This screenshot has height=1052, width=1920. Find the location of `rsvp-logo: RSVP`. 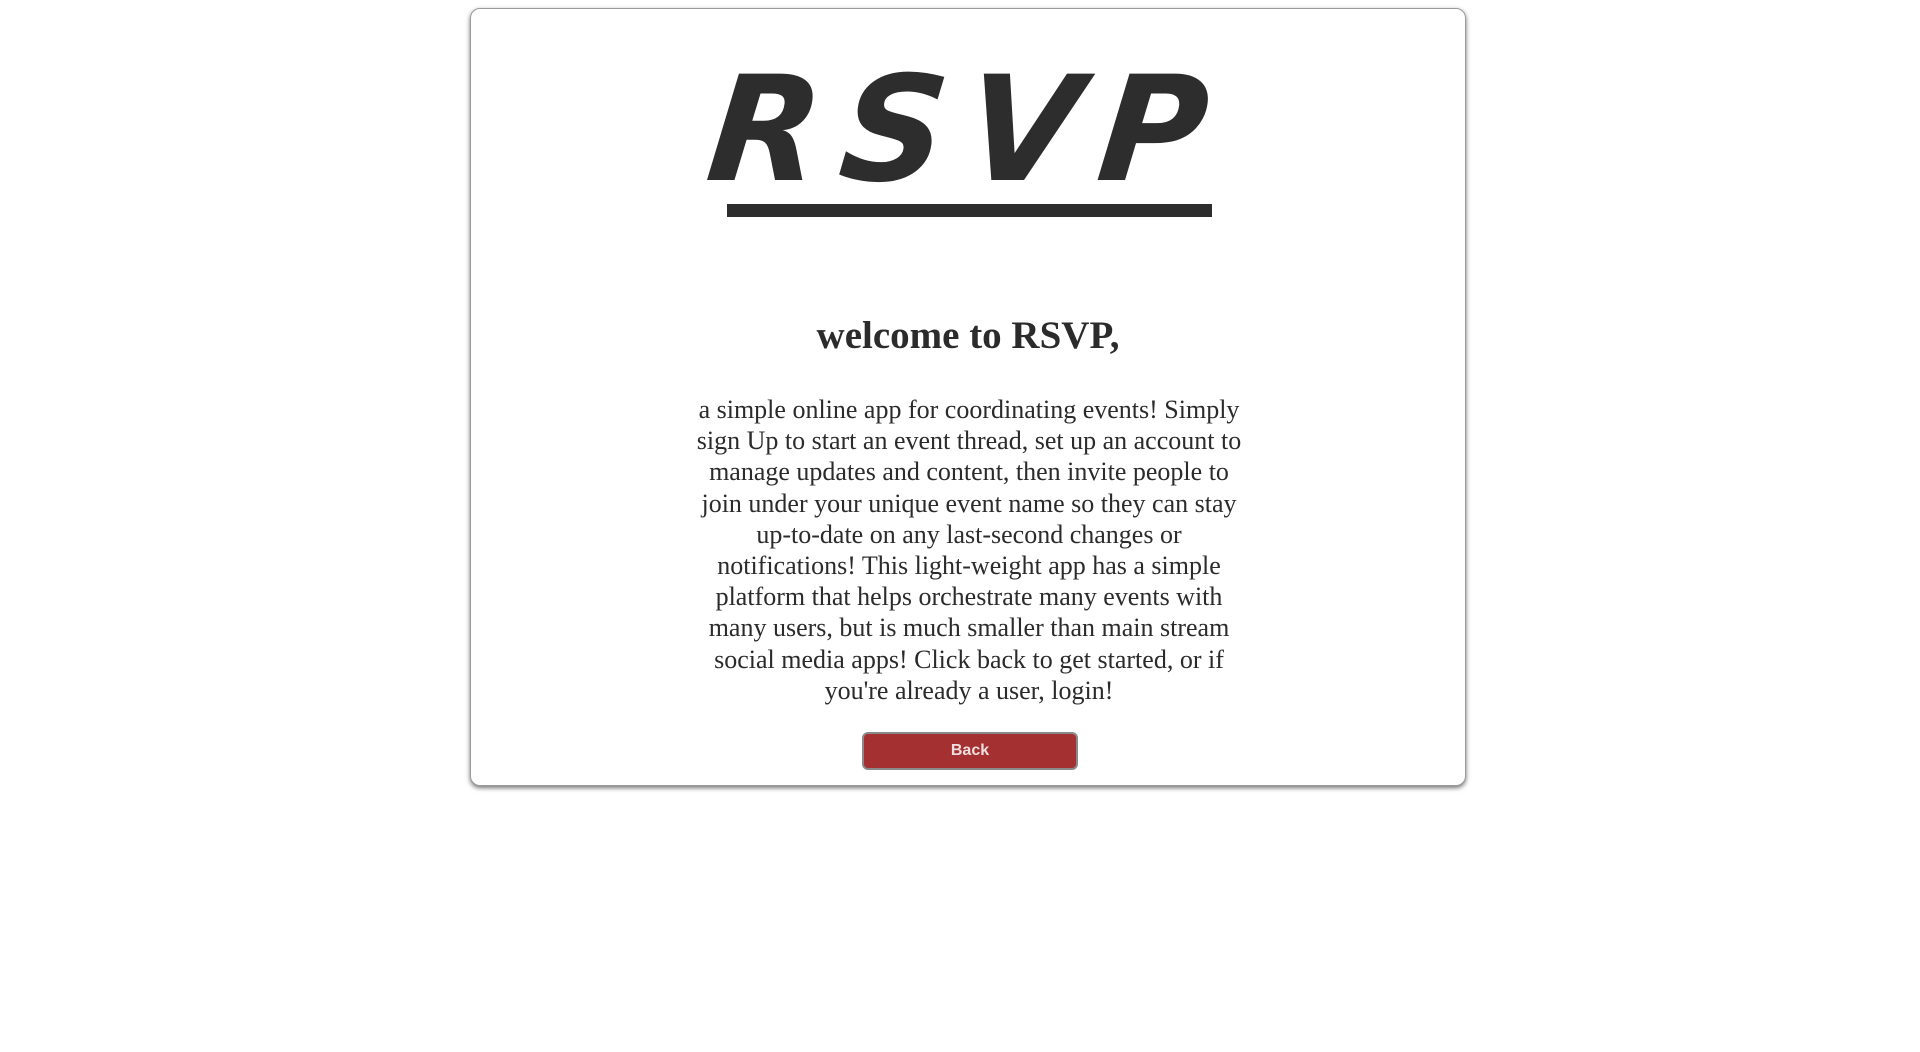

rsvp-logo: RSVP is located at coordinates (968, 130).